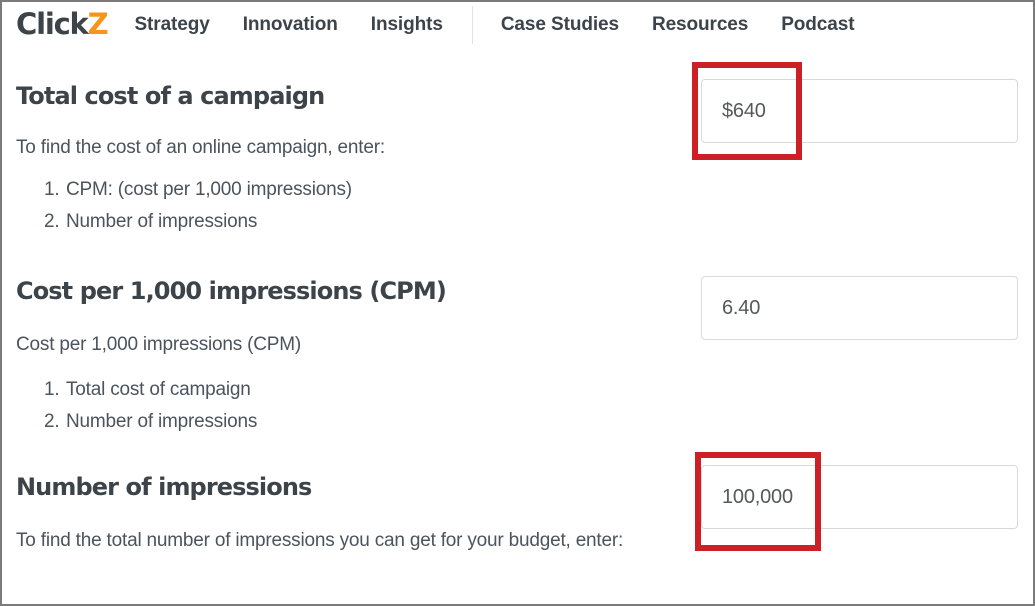  I want to click on cpm-input-value: 6.40, so click(741, 307).